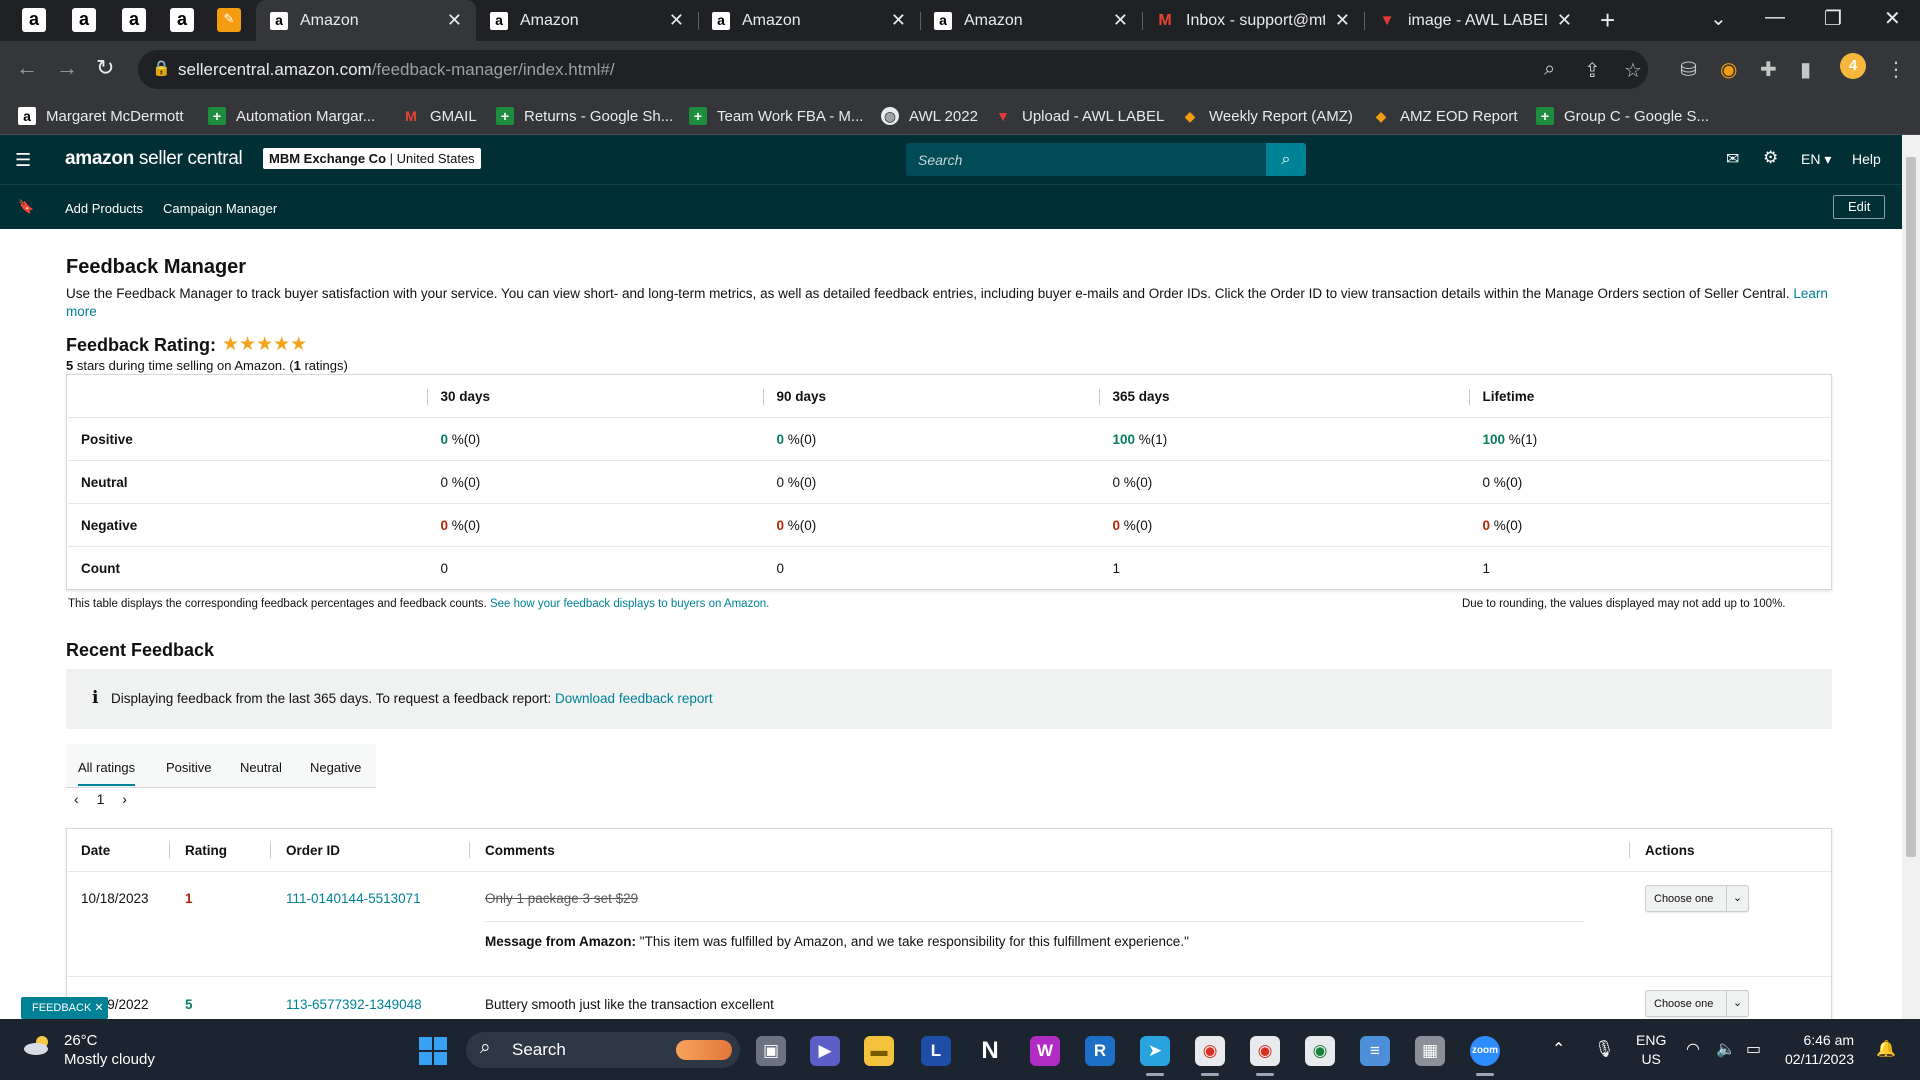  Describe the element at coordinates (990, 1051) in the screenshot. I see `notion-like-icon: N` at that location.